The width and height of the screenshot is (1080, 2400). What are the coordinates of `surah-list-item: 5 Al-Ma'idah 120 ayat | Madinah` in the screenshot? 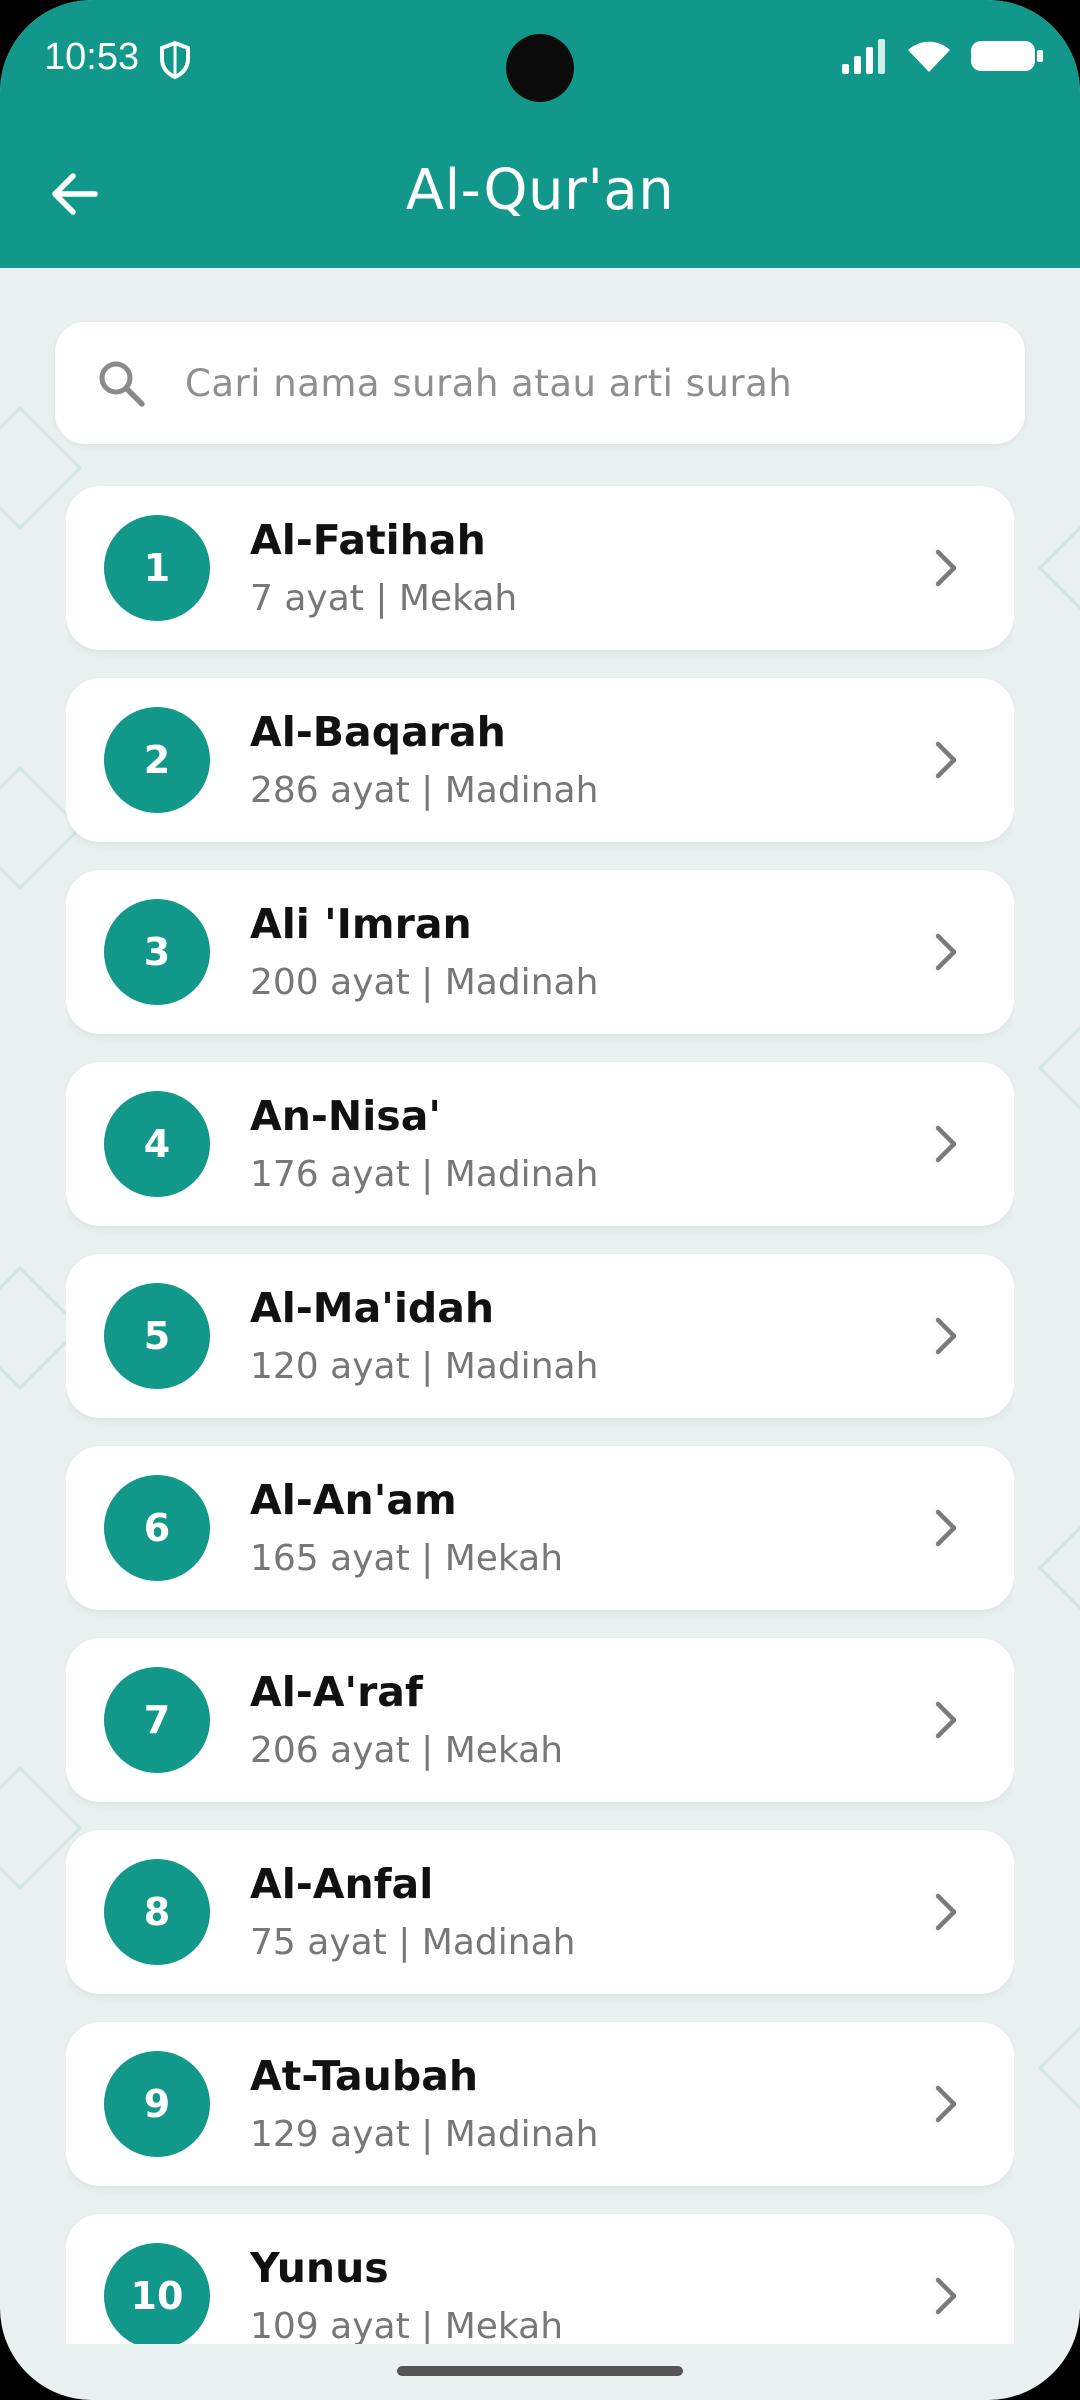 It's located at (540, 1336).